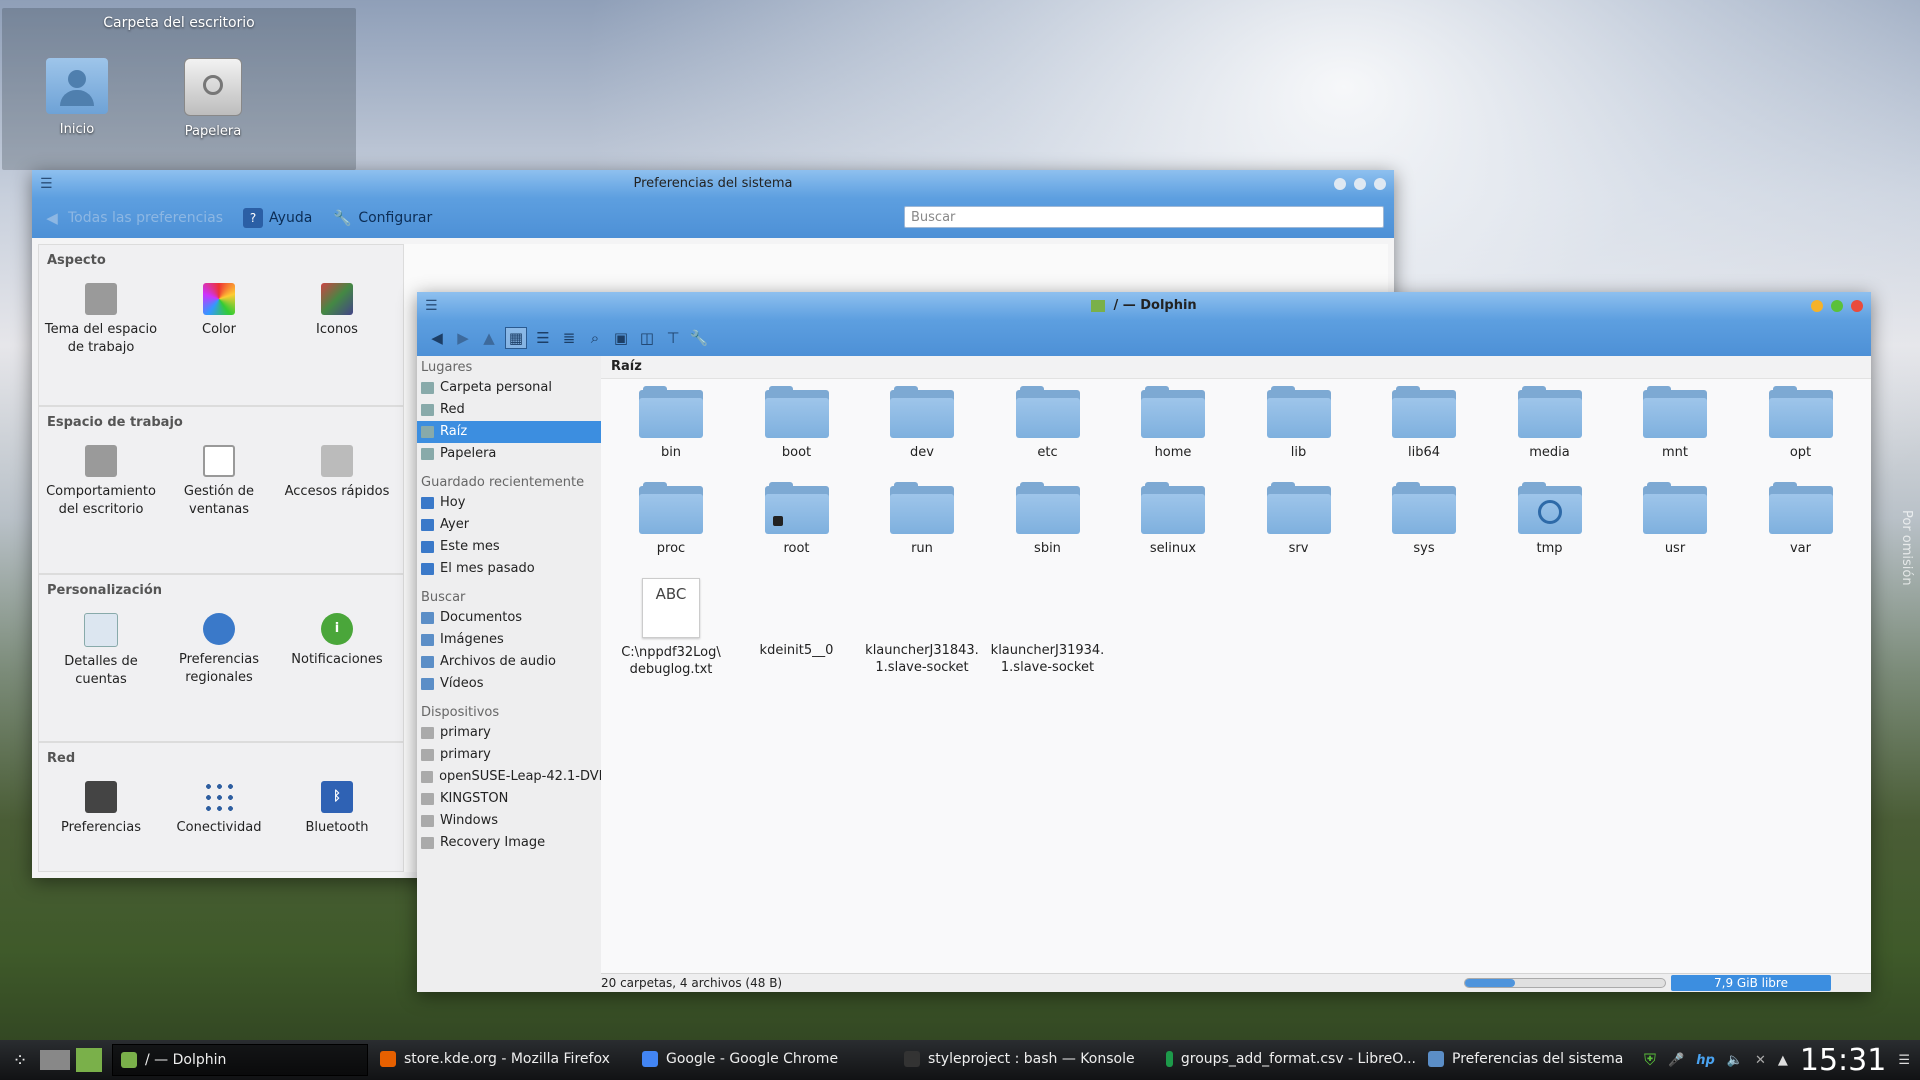 Image resolution: width=1920 pixels, height=1080 pixels. I want to click on module-connectivity: Conectividad, so click(219, 809).